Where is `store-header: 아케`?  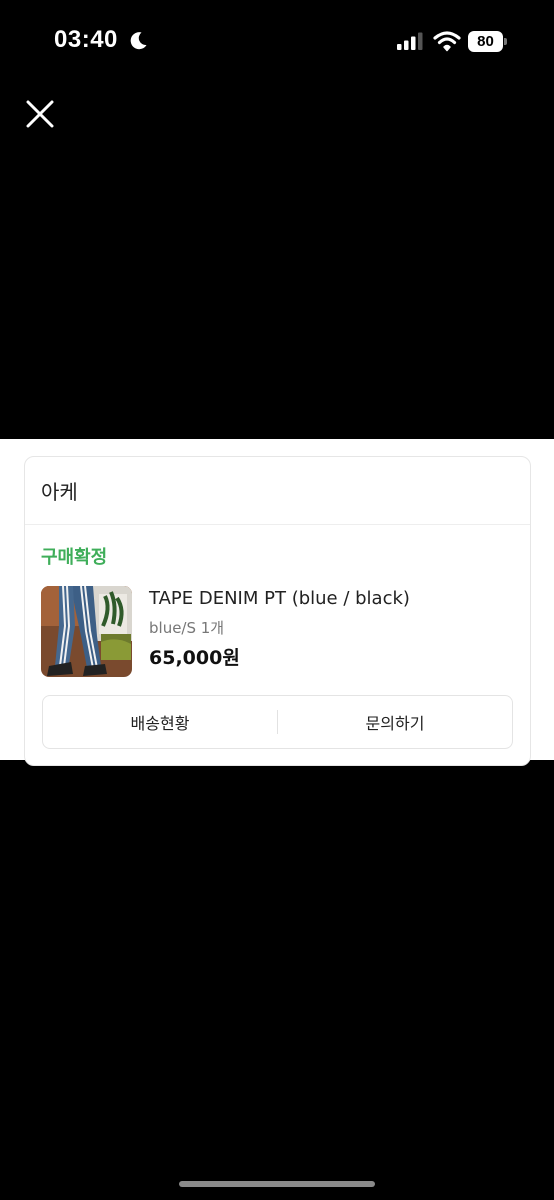
store-header: 아케 is located at coordinates (277, 491).